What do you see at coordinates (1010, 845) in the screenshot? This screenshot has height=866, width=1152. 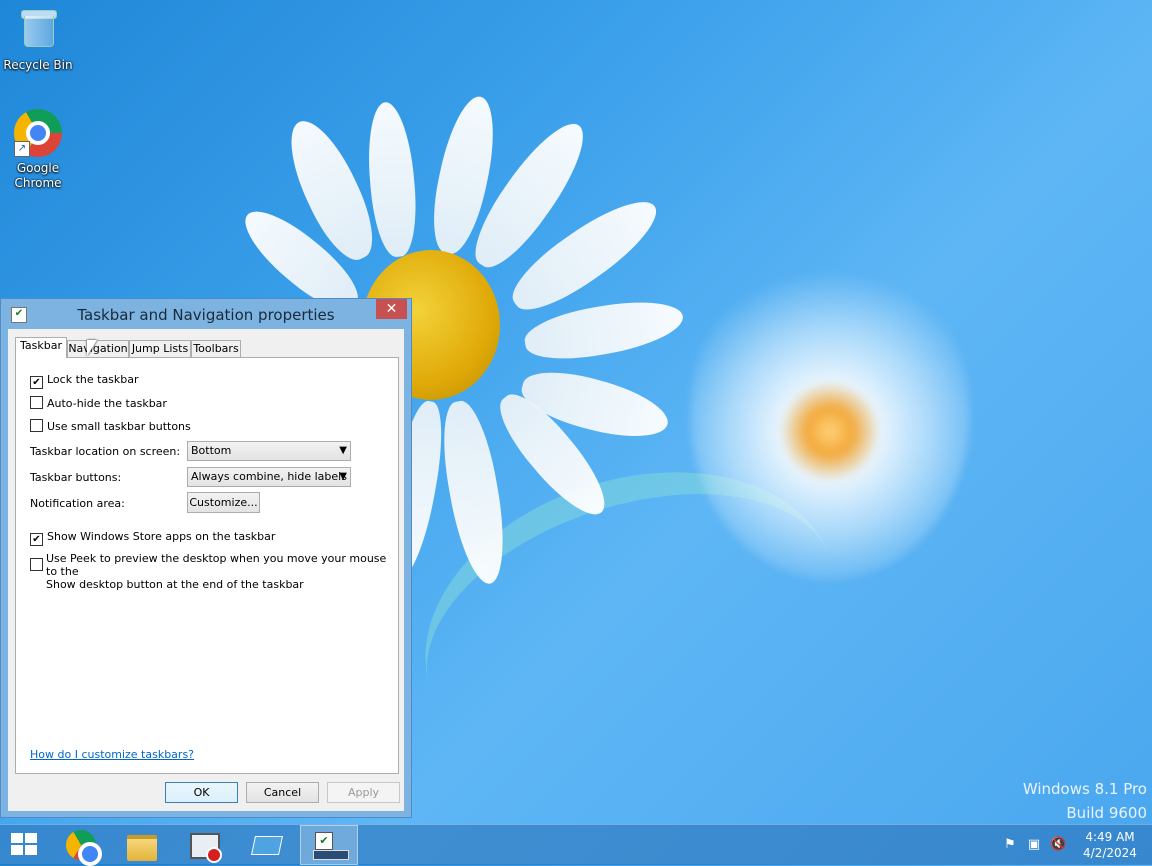 I see `flag-icon: ⚑` at bounding box center [1010, 845].